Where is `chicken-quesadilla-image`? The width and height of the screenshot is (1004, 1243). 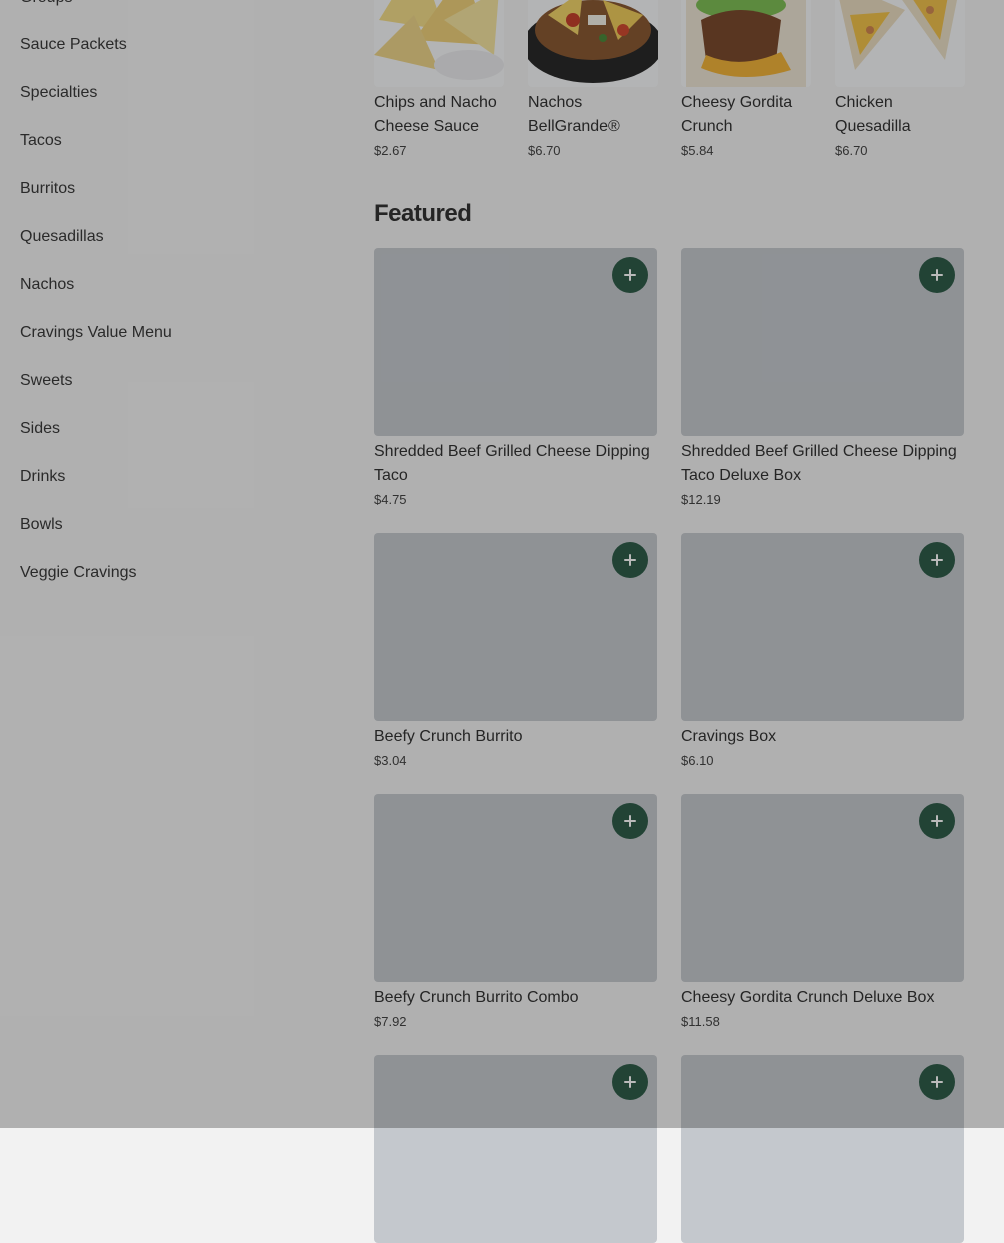 chicken-quesadilla-image is located at coordinates (900, 43).